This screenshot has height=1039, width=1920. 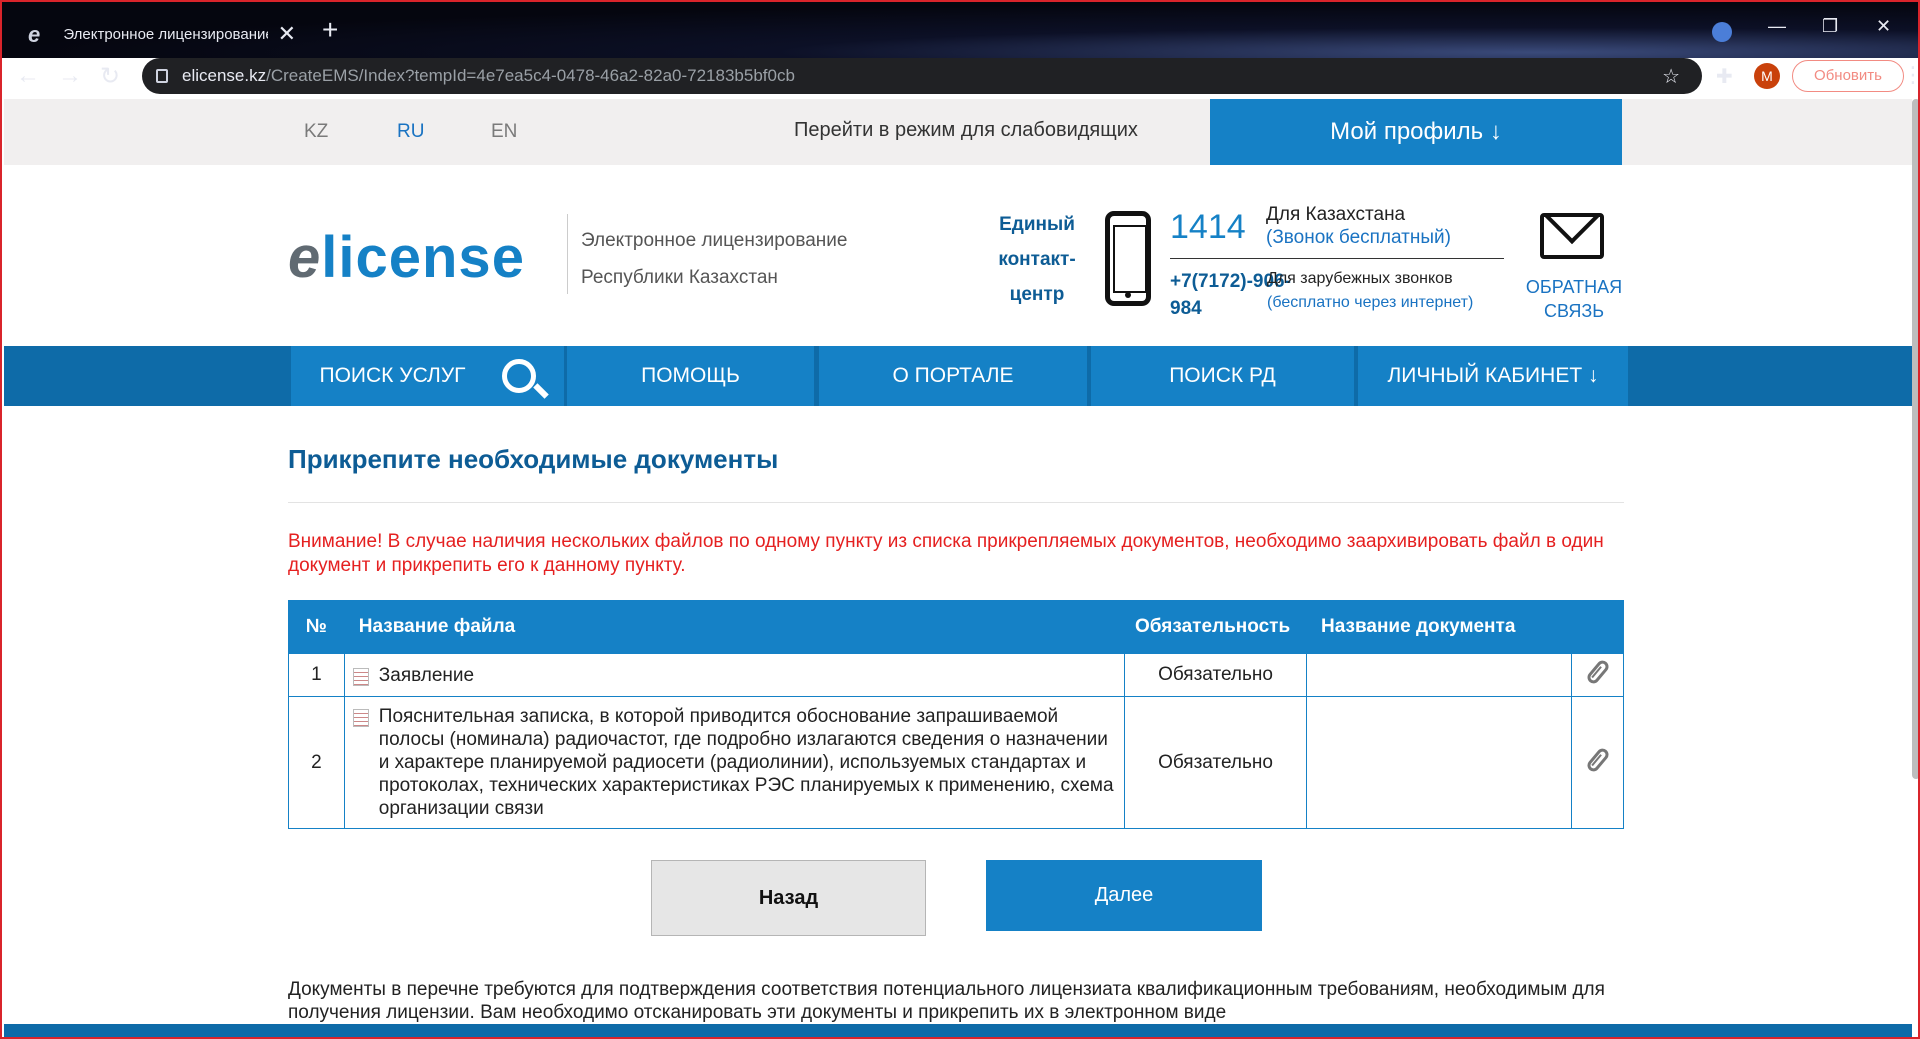 What do you see at coordinates (734, 627) in the screenshot?
I see `col-file-name: Название файла` at bounding box center [734, 627].